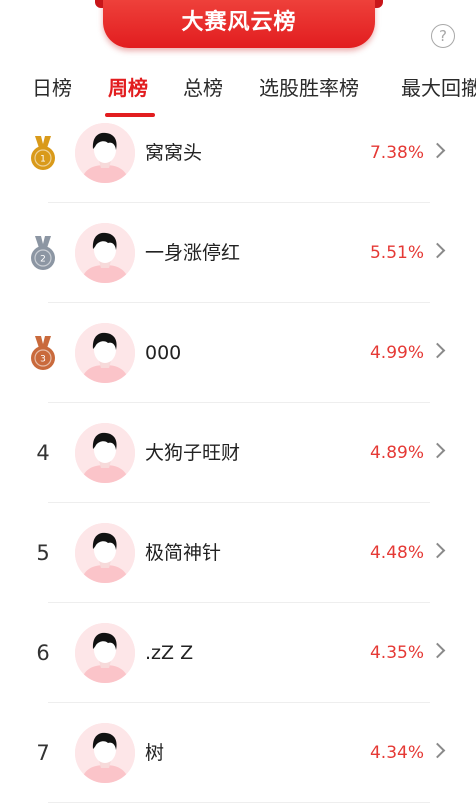  I want to click on return-percent: 4.35%, so click(396, 653).